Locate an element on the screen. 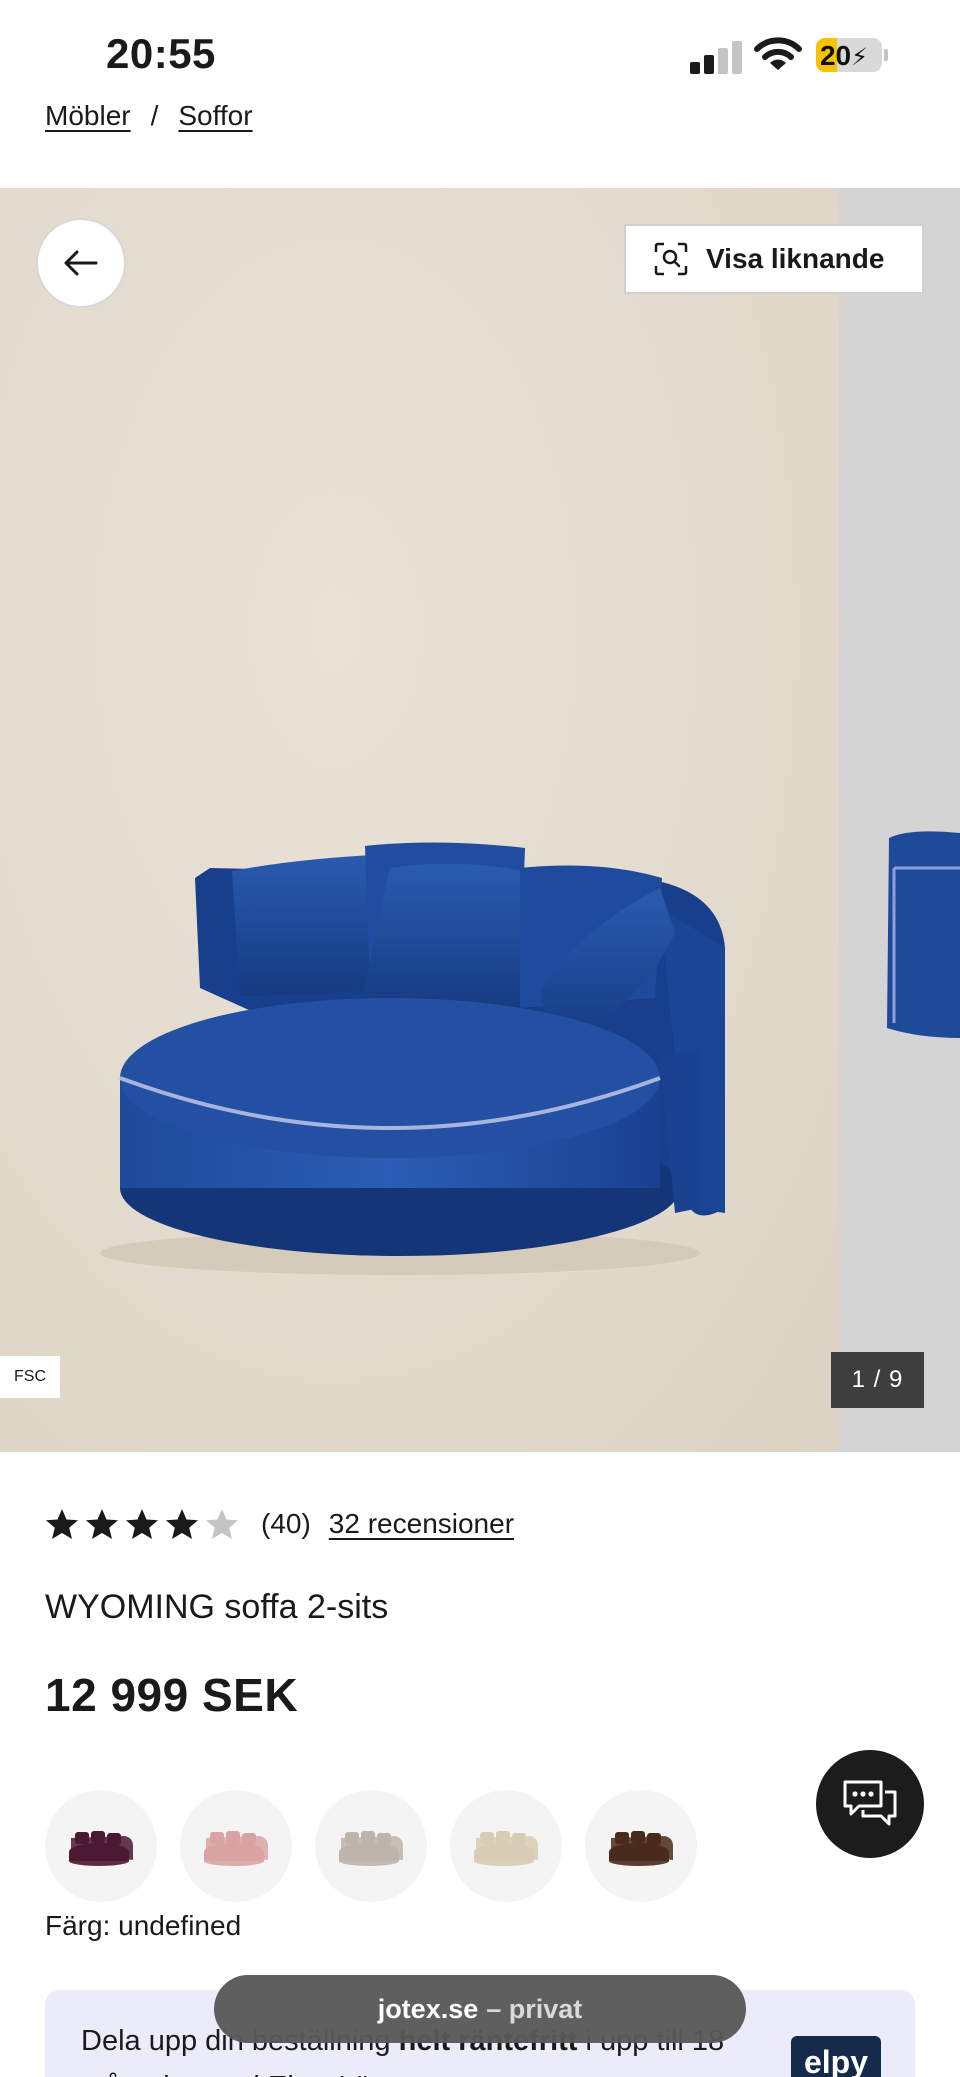 This screenshot has height=2077, width=960. battery-charging-icon: 20⚡ is located at coordinates (852, 55).